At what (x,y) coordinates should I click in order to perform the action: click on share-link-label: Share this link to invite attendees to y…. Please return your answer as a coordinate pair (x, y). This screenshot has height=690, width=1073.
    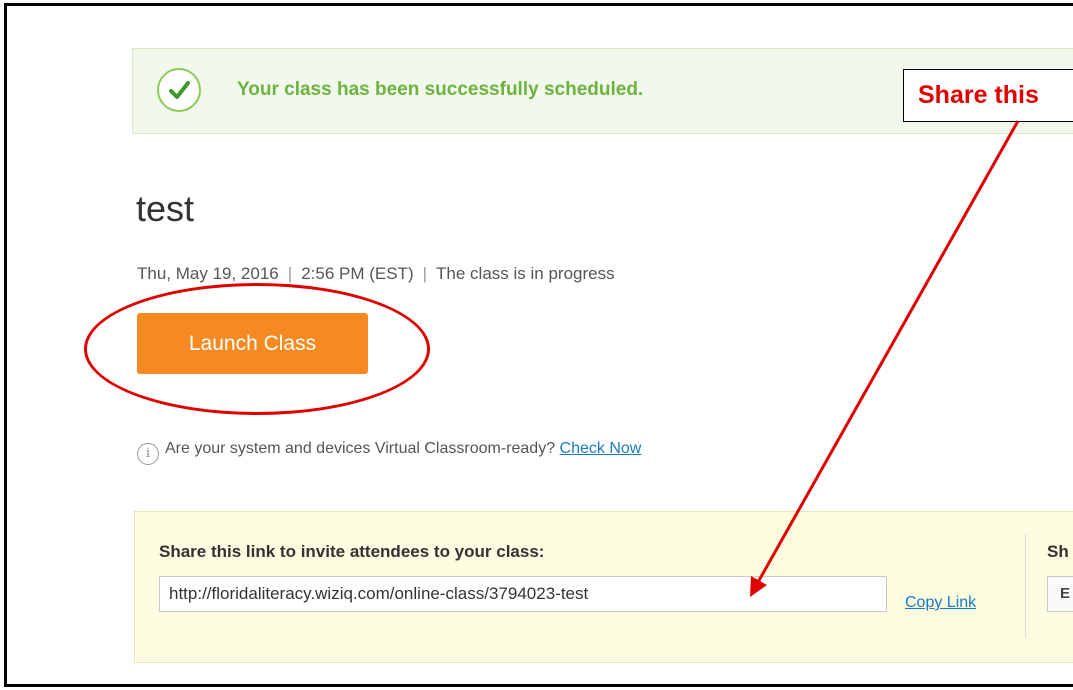
    Looking at the image, I should click on (352, 551).